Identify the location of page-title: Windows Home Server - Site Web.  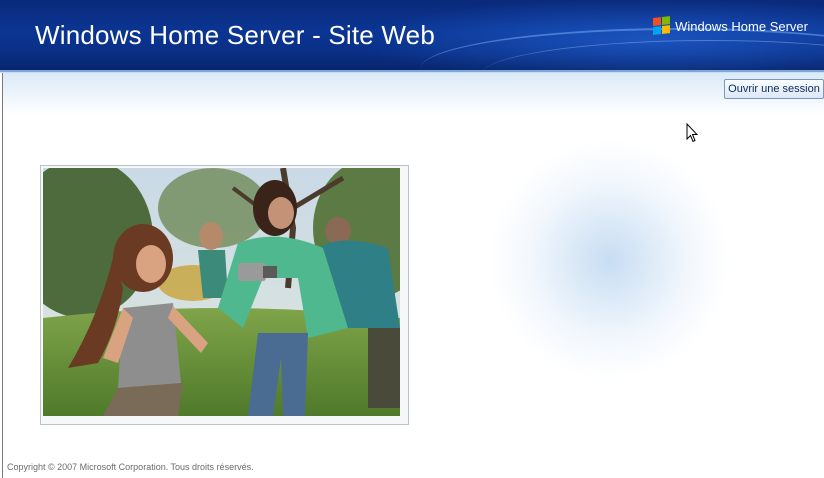
(235, 35).